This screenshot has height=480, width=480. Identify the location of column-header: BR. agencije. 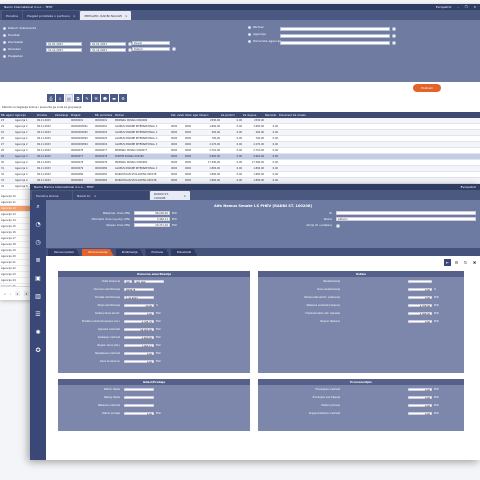
(7, 115).